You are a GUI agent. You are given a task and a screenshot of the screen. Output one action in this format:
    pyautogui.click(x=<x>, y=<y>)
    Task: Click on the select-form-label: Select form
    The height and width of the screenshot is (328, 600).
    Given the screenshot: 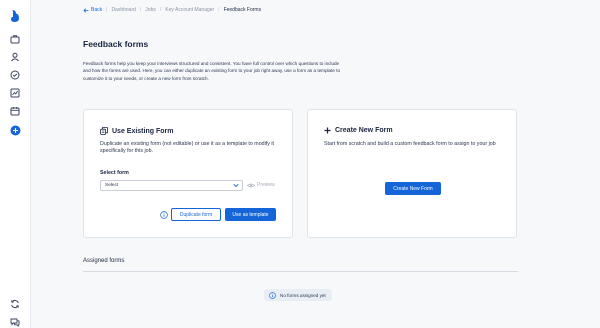 What is the action you would take?
    pyautogui.click(x=114, y=173)
    